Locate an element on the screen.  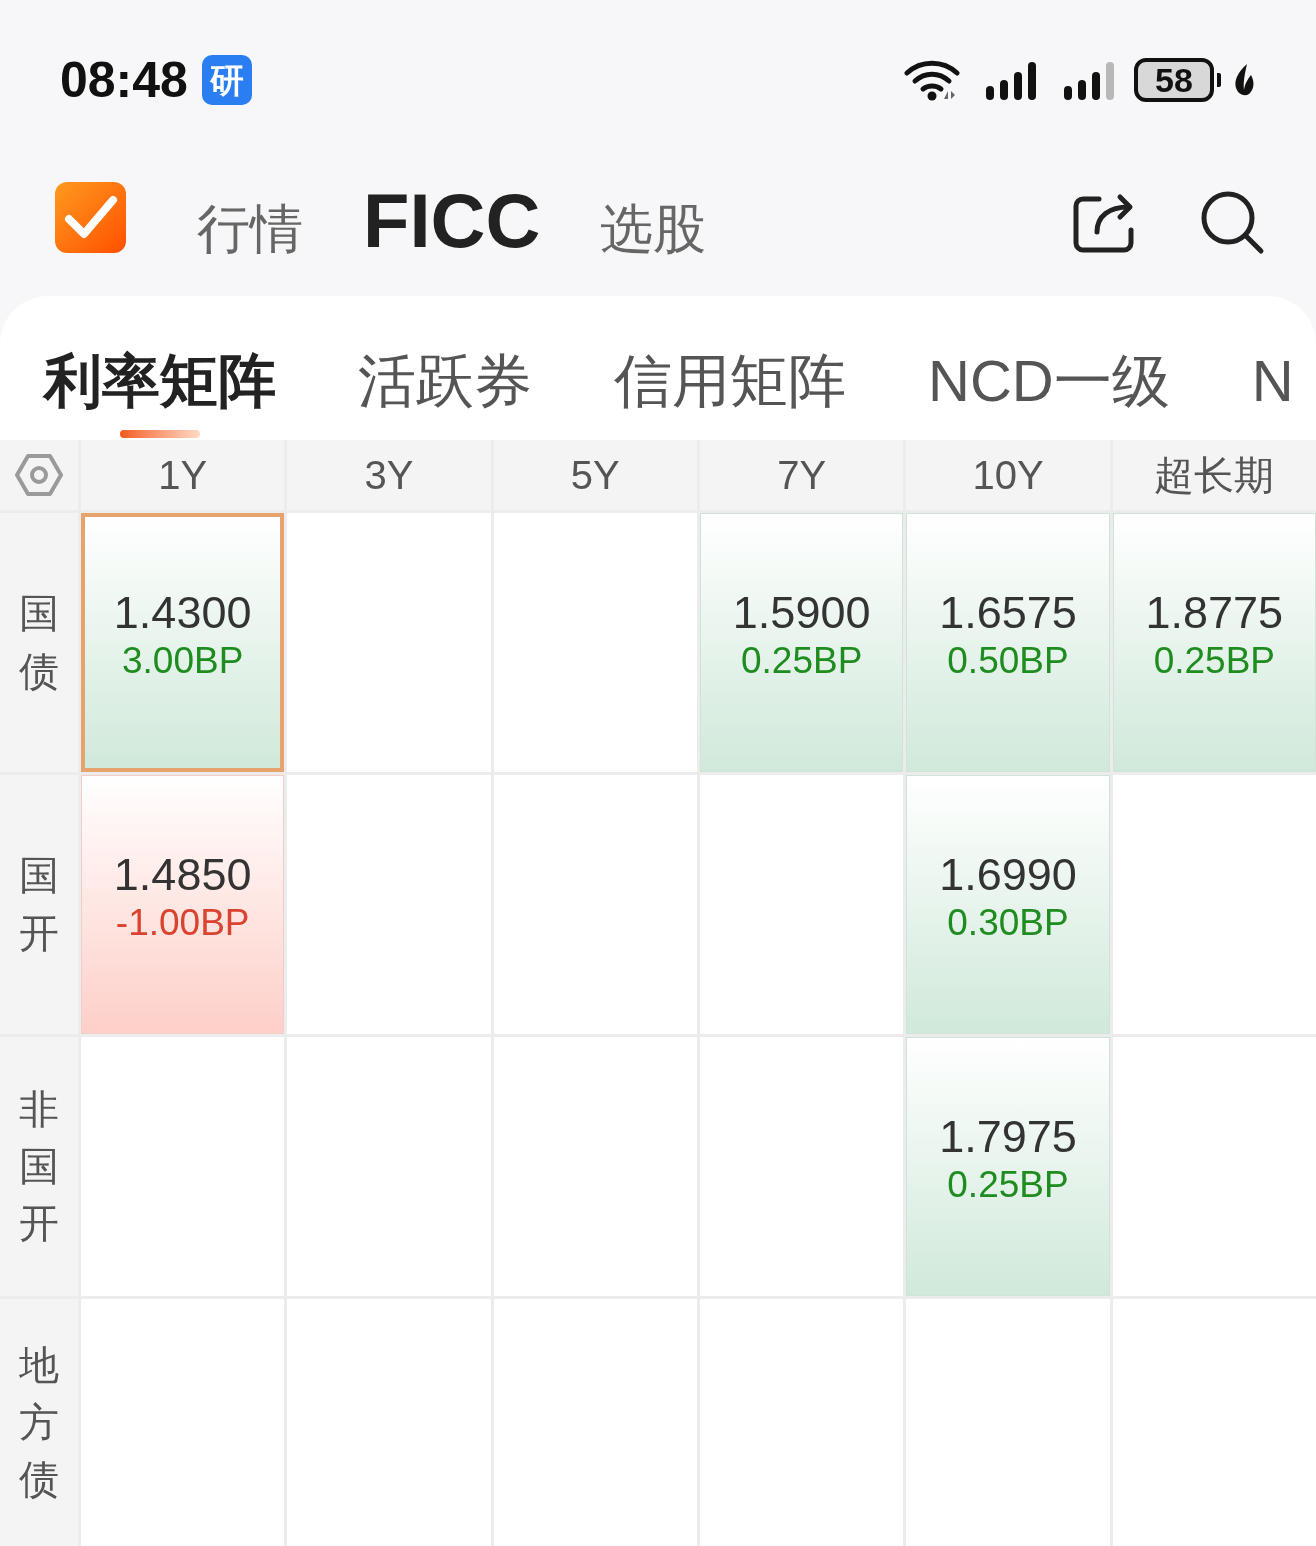
column-header: 1Y is located at coordinates (183, 475).